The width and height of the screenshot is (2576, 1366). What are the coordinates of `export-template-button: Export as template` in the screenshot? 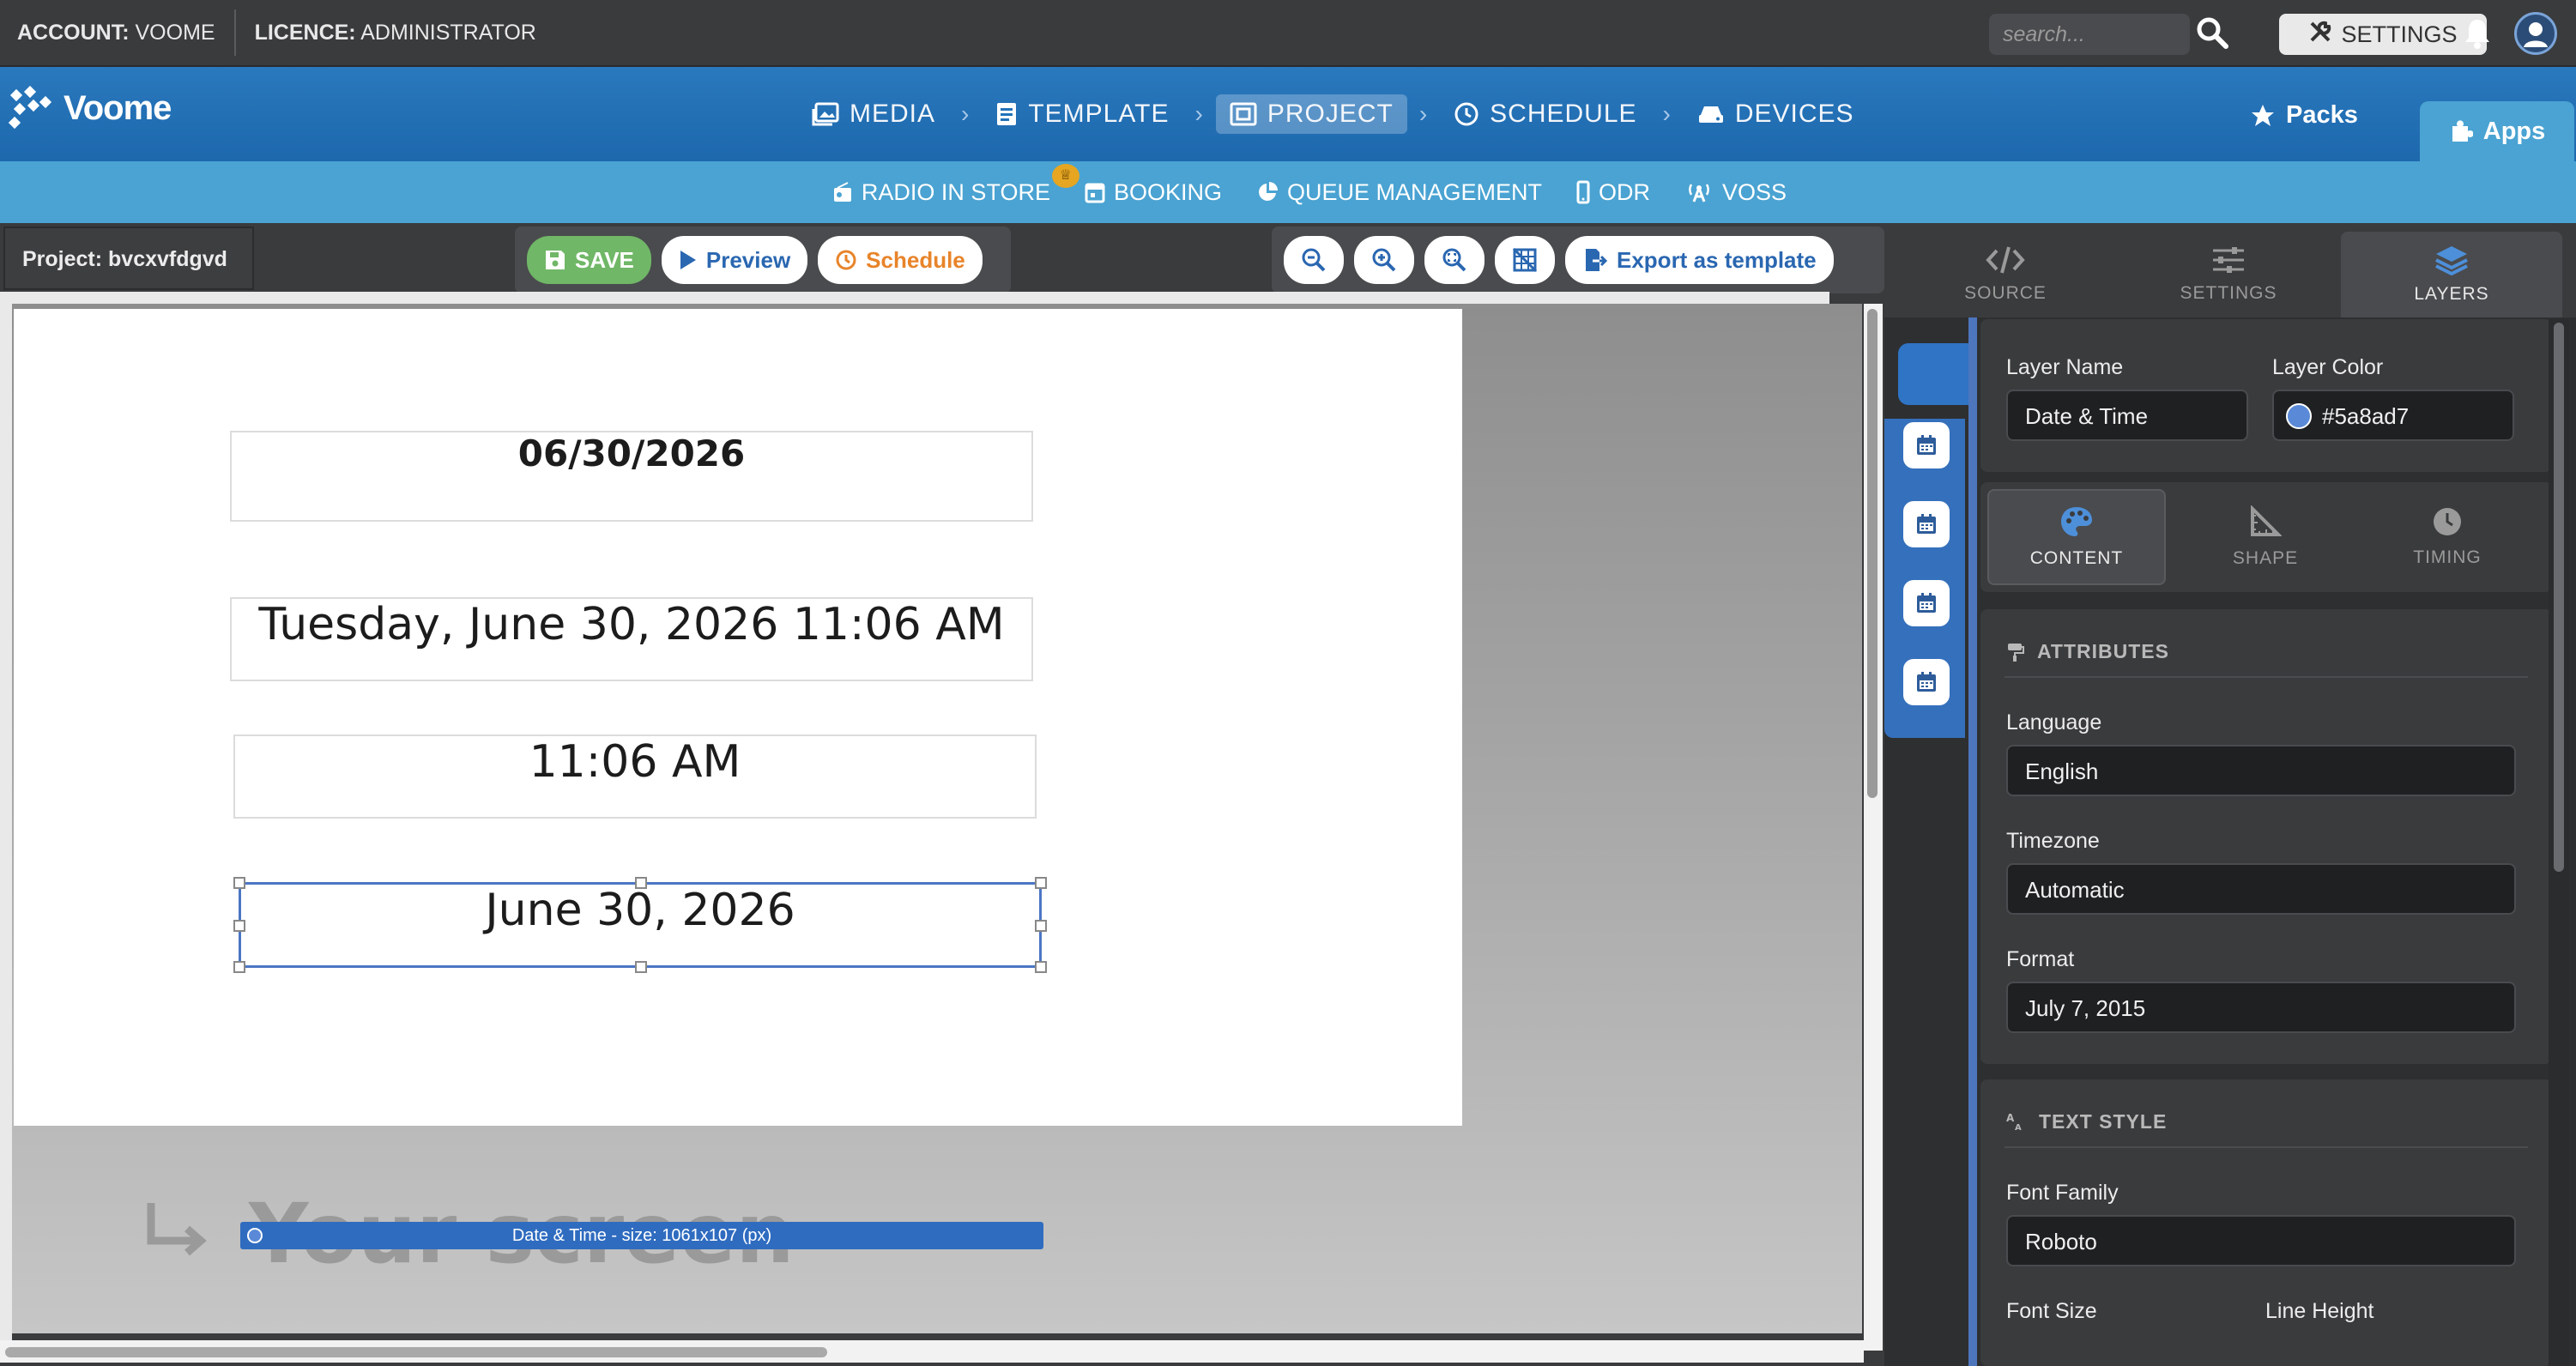 It's located at (1699, 260).